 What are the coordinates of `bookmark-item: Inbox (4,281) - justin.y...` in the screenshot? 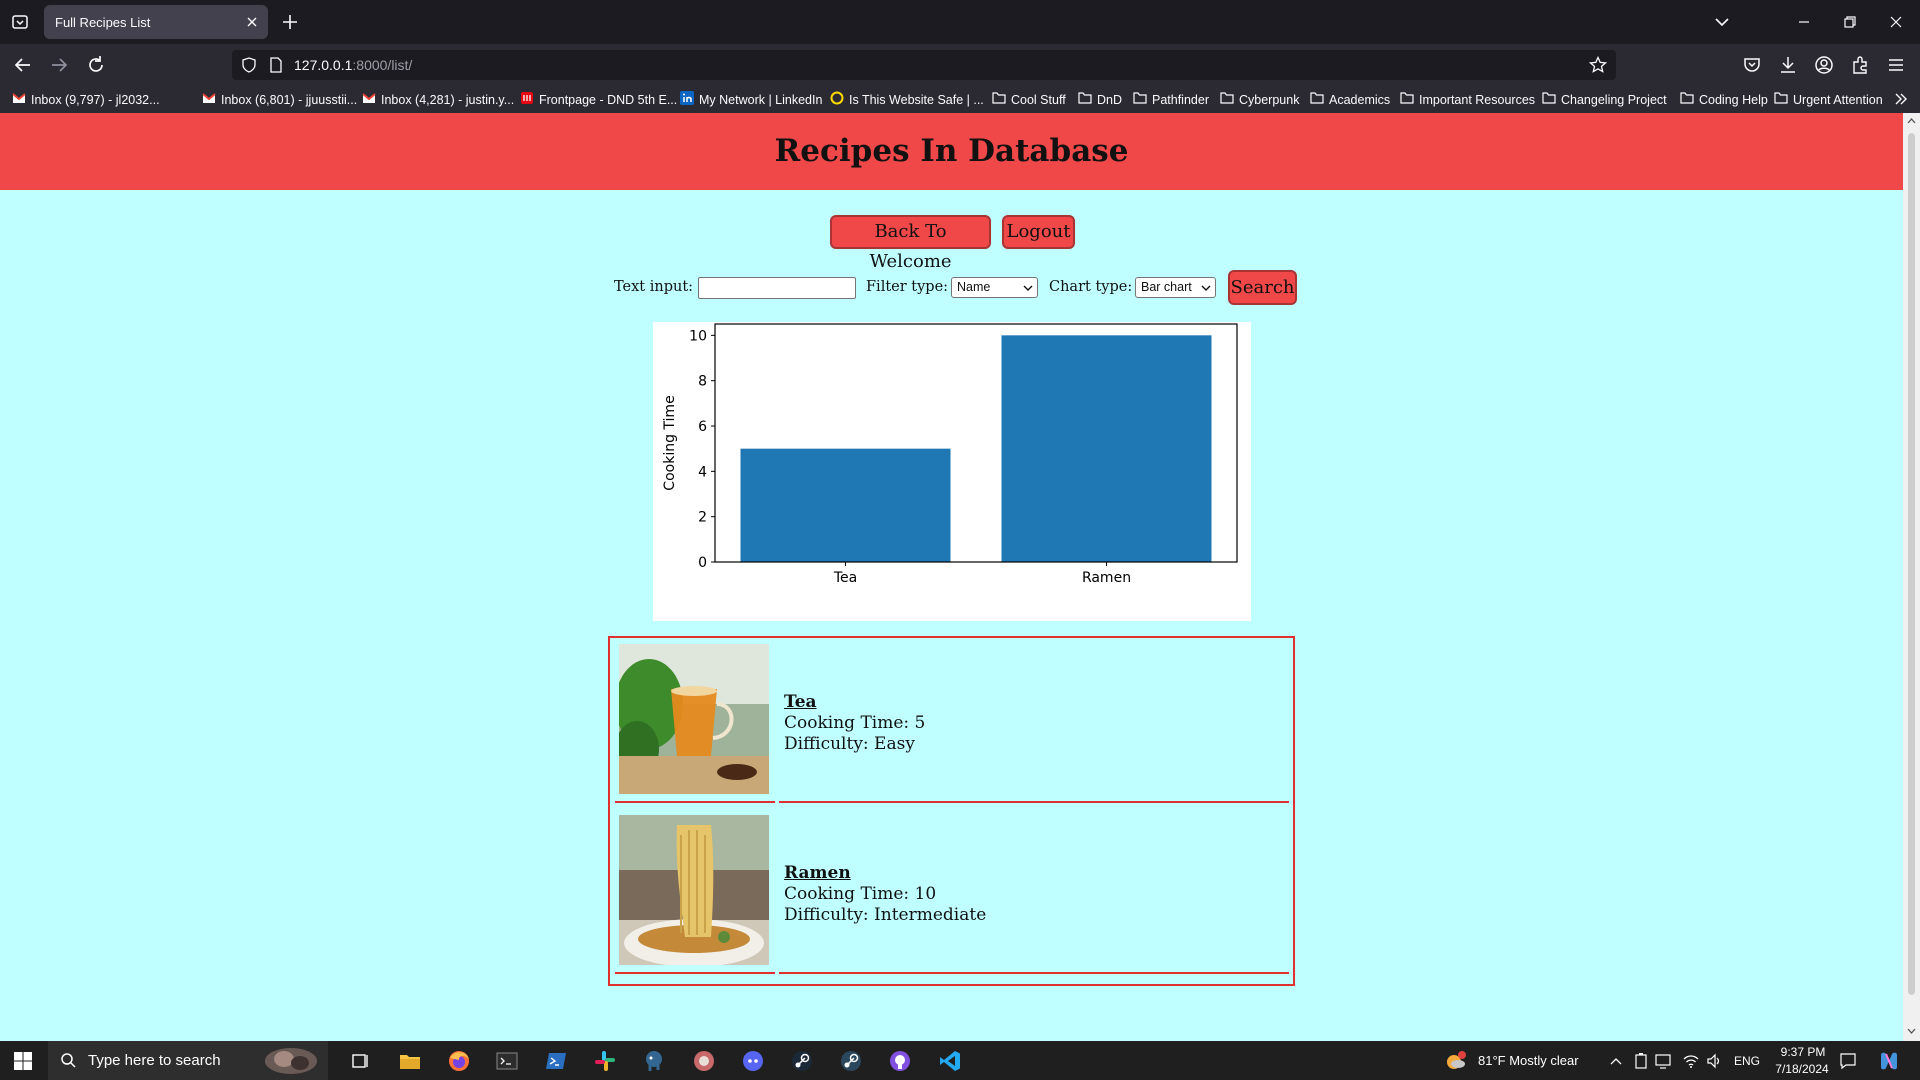 It's located at (438, 99).